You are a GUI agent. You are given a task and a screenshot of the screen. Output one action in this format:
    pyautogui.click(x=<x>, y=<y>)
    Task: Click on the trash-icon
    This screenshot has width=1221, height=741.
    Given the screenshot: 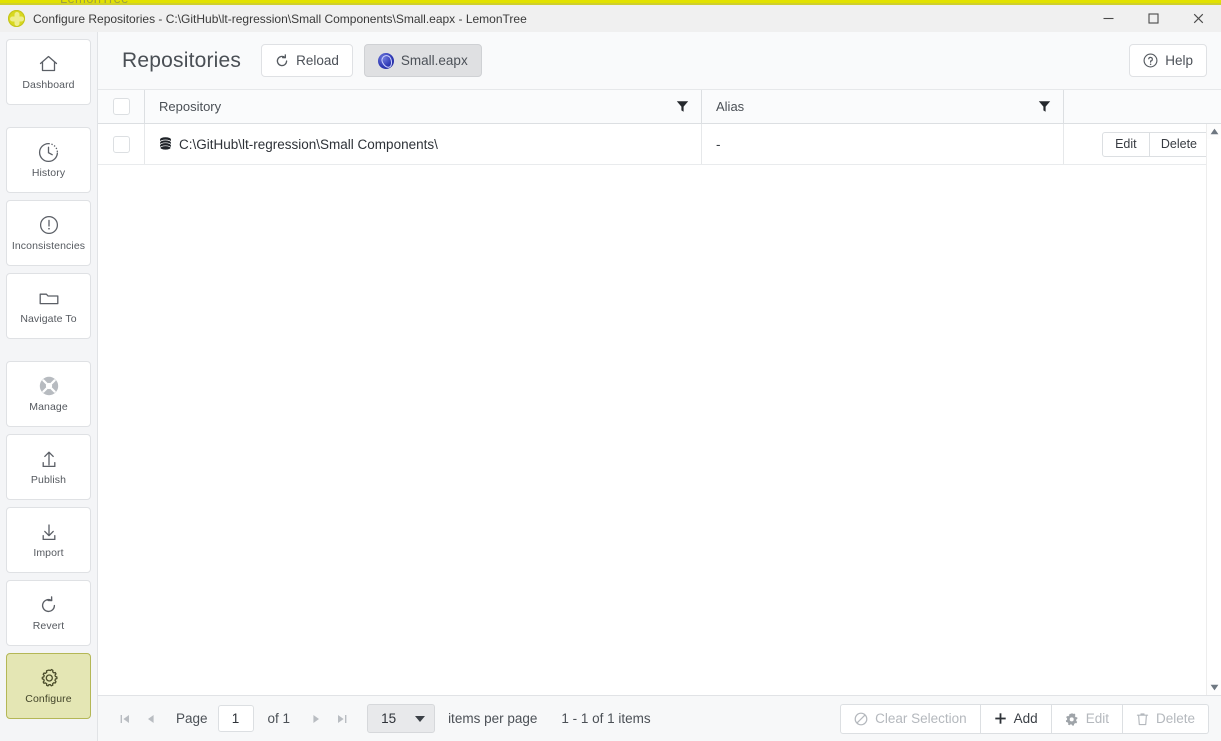 What is the action you would take?
    pyautogui.click(x=1142, y=719)
    